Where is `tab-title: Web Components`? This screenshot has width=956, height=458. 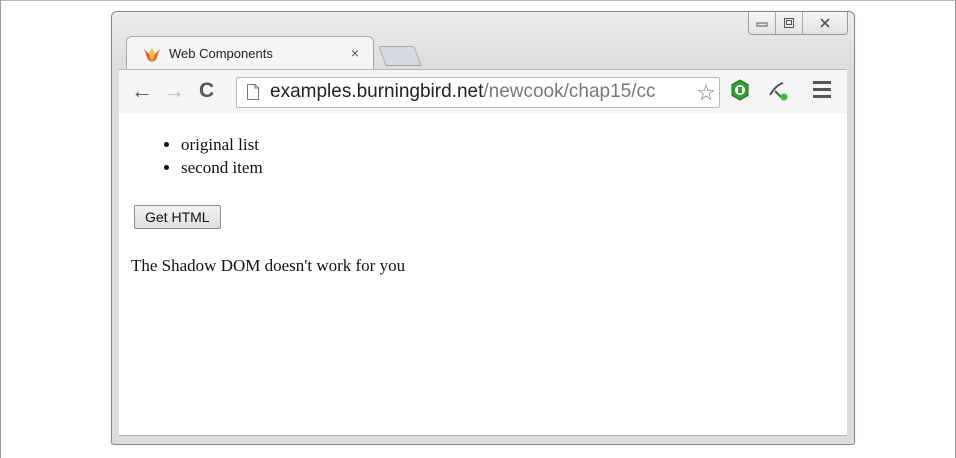
tab-title: Web Components is located at coordinates (221, 53).